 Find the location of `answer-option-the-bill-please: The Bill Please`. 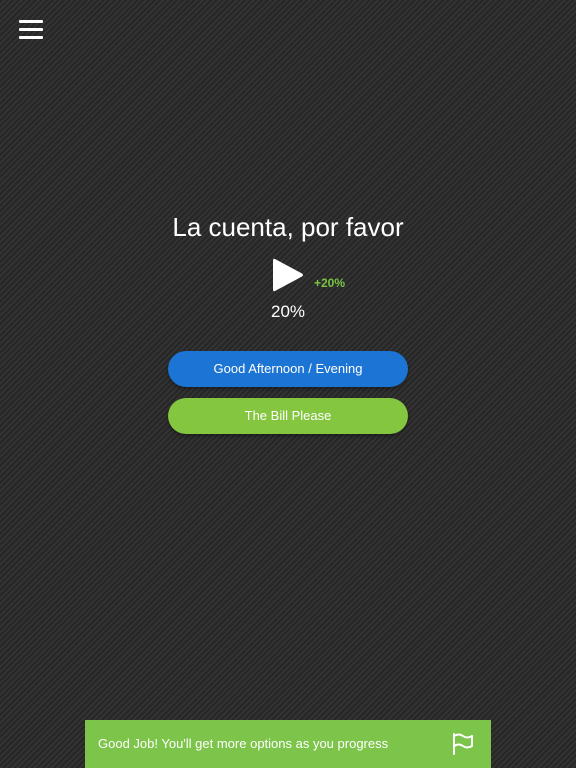

answer-option-the-bill-please: The Bill Please is located at coordinates (288, 416).